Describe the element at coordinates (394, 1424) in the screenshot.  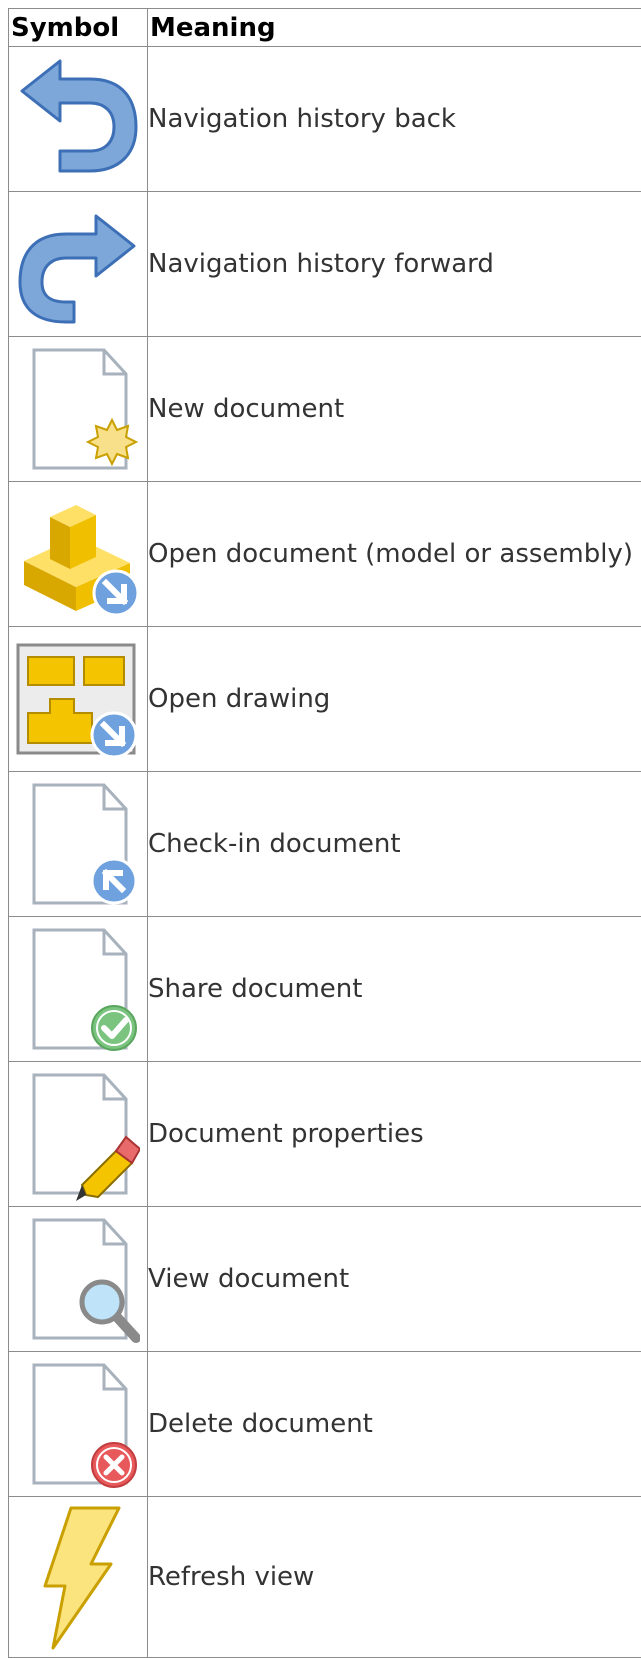
I see `row-meaning: Delete document` at that location.